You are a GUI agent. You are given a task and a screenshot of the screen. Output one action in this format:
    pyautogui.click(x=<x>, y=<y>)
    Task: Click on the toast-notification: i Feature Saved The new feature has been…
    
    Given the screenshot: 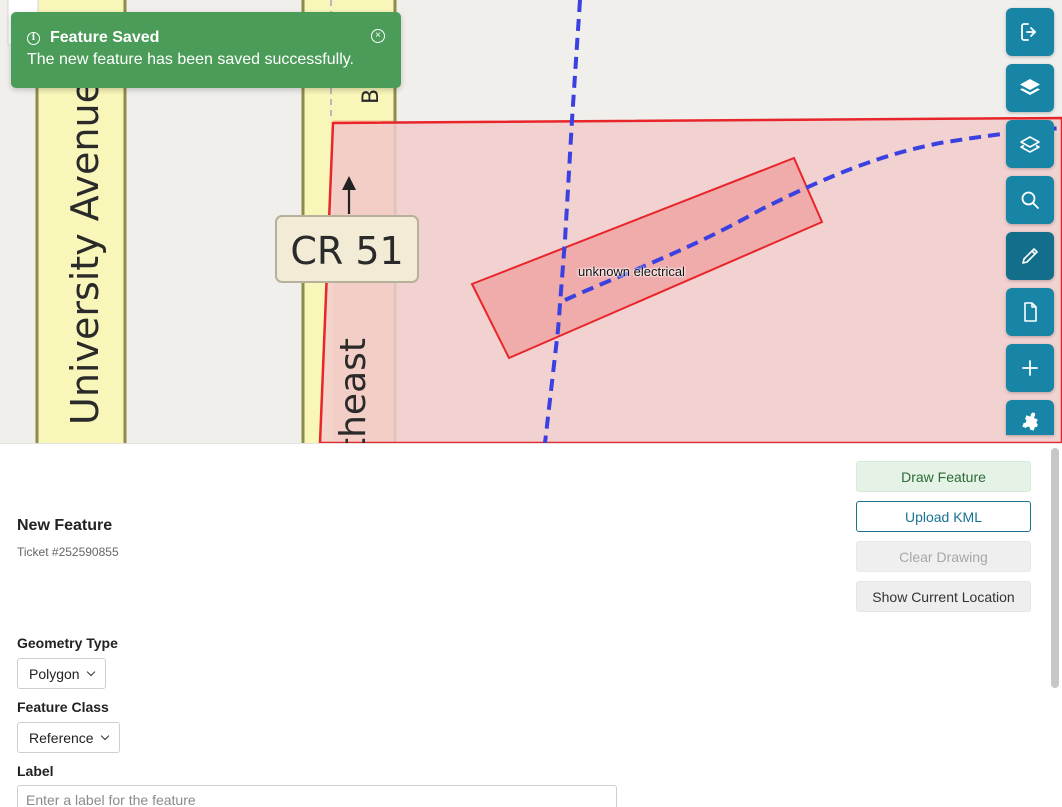 What is the action you would take?
    pyautogui.click(x=206, y=50)
    